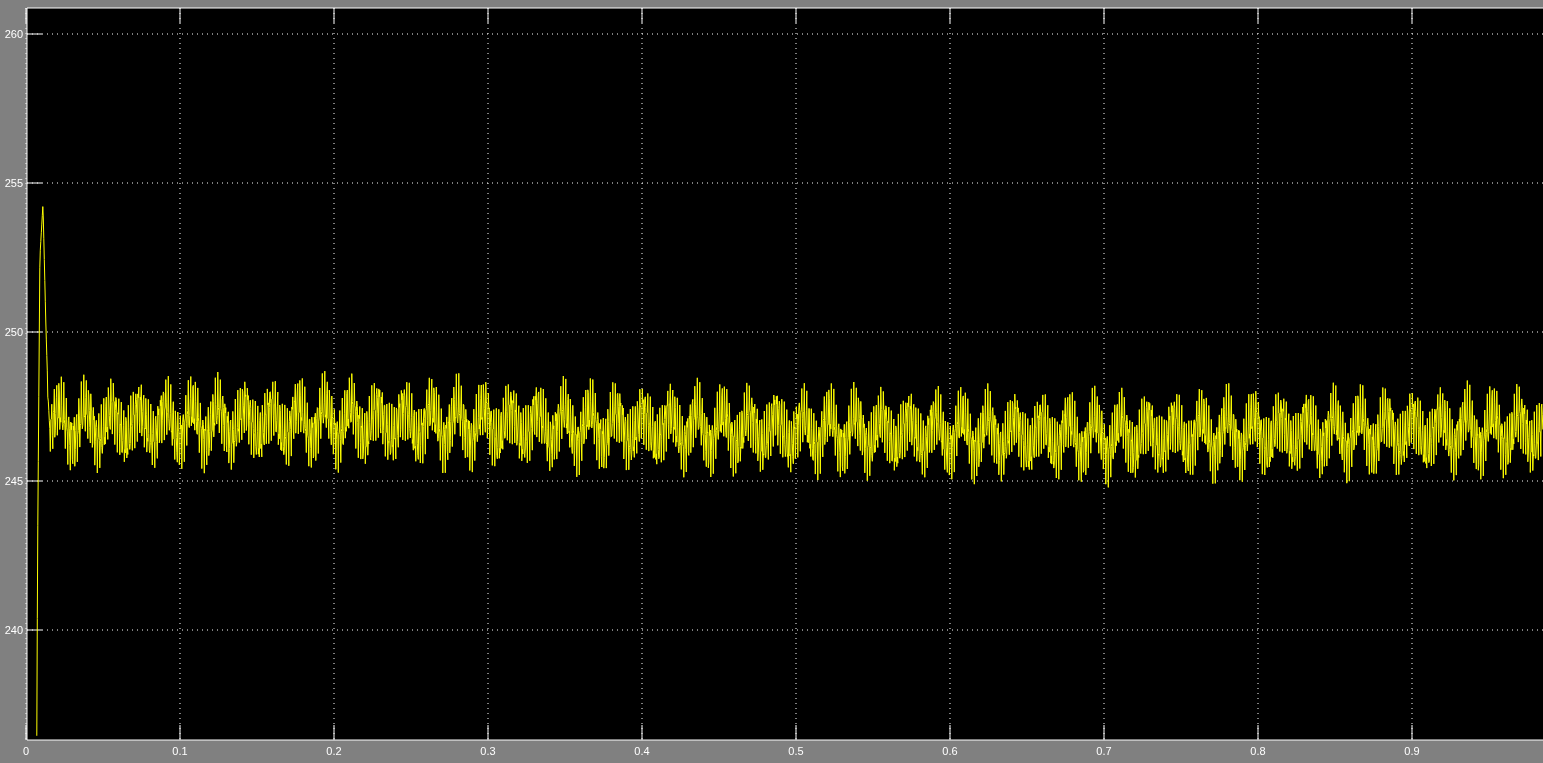 This screenshot has height=763, width=1543. What do you see at coordinates (488, 751) in the screenshot?
I see `x-tick-label: 0.3` at bounding box center [488, 751].